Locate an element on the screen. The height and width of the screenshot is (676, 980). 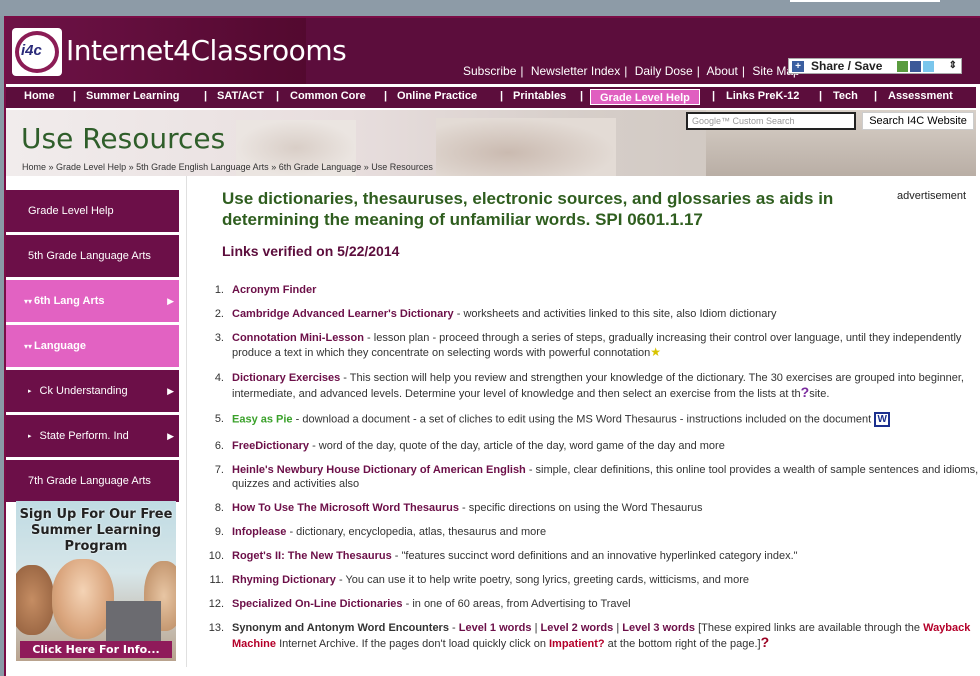
impatient-link: Impatient? is located at coordinates (577, 644).